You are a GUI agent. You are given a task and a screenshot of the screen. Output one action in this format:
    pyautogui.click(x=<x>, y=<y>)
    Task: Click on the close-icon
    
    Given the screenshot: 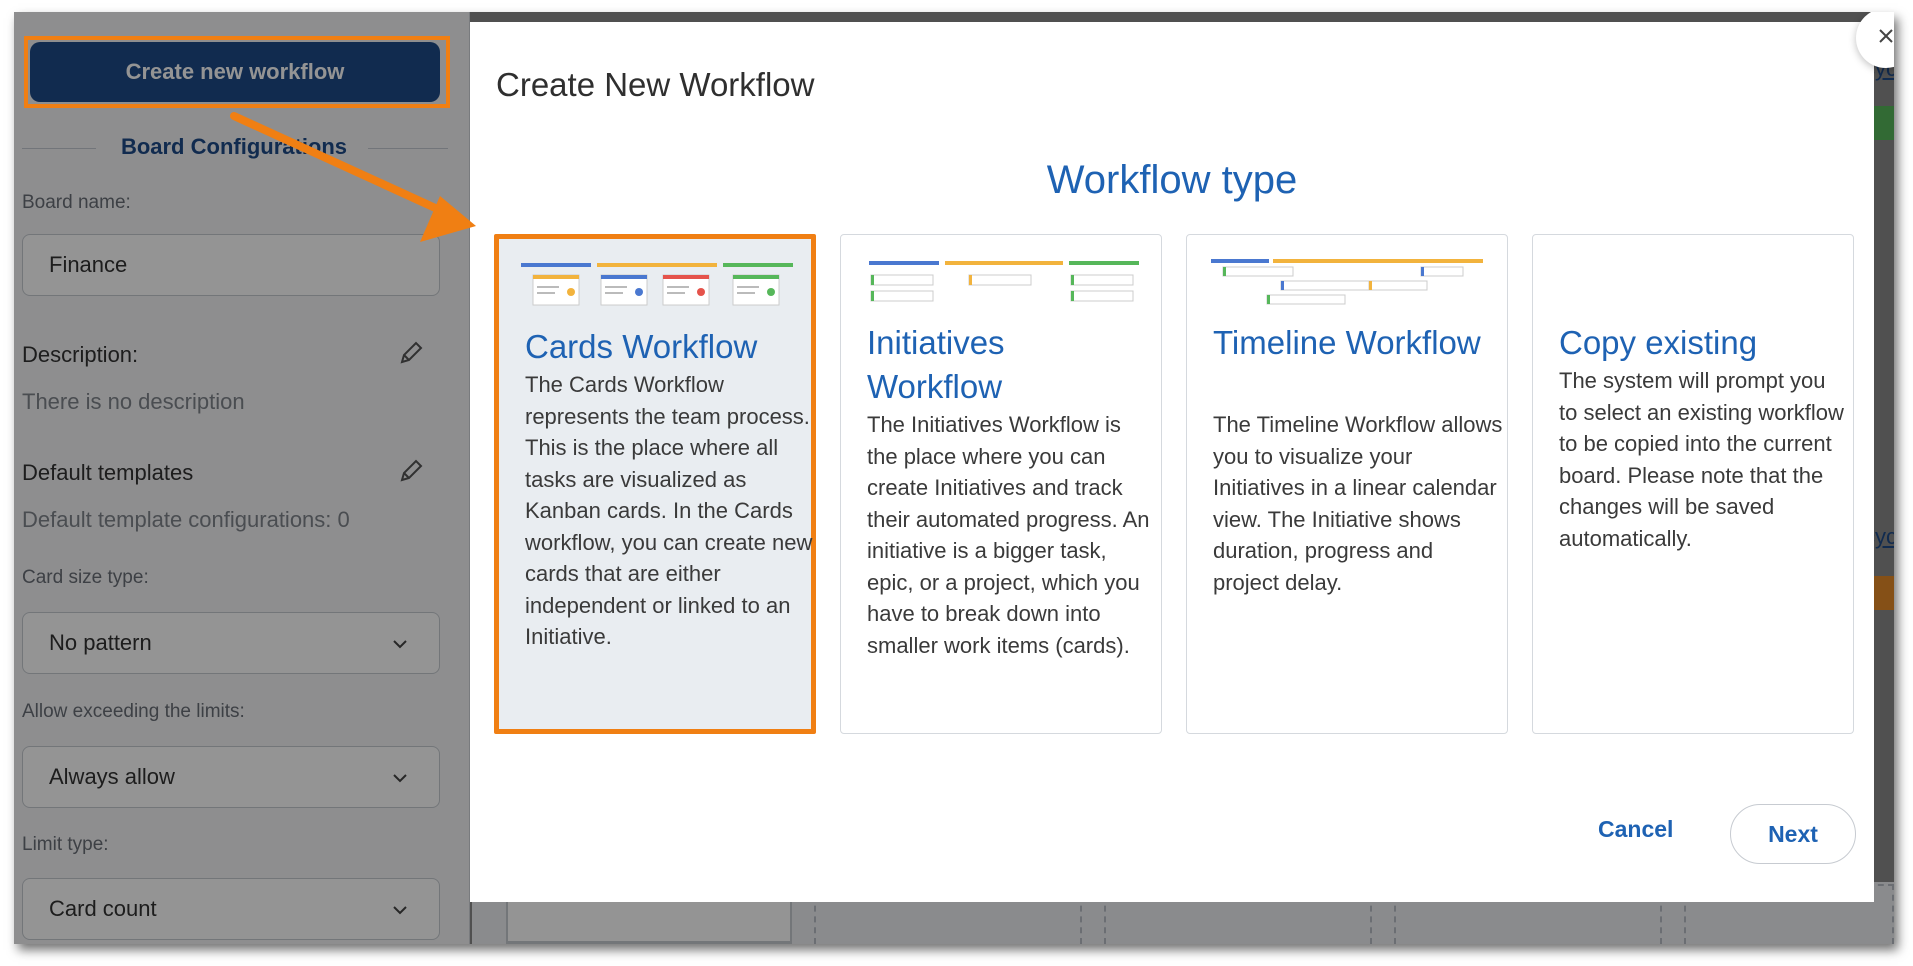 What is the action you would take?
    pyautogui.click(x=1885, y=38)
    